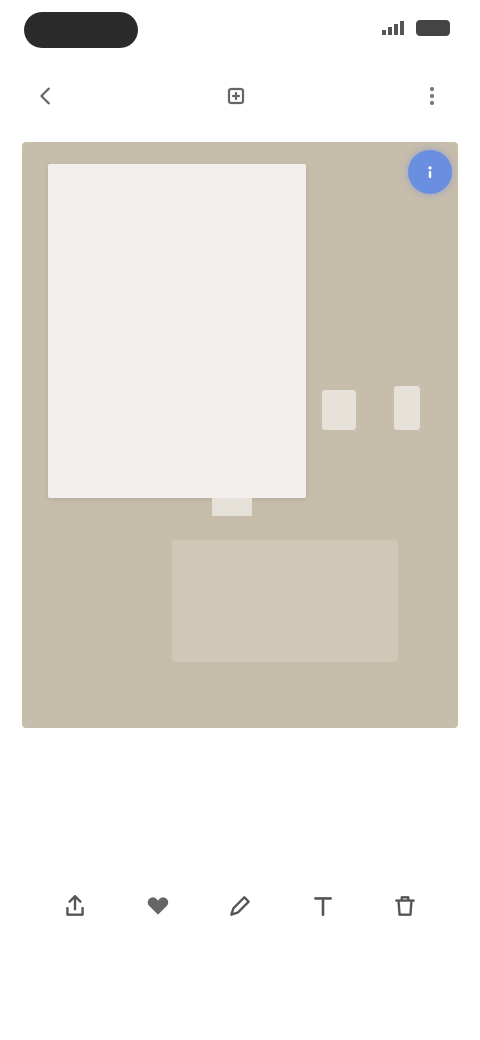 The image size is (480, 1040). Describe the element at coordinates (158, 933) in the screenshot. I see `favorite-button` at that location.